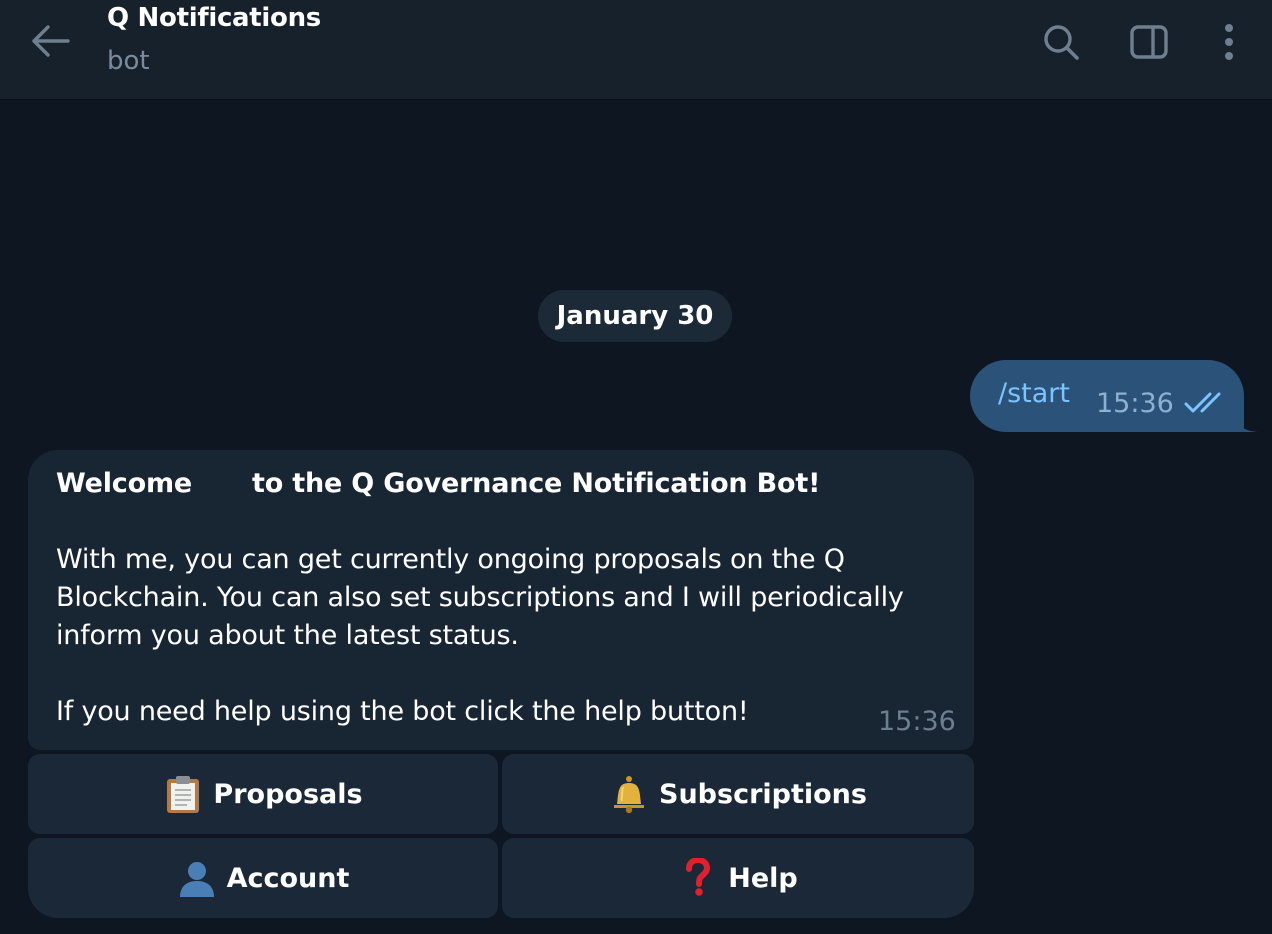 The height and width of the screenshot is (934, 1272). Describe the element at coordinates (635, 316) in the screenshot. I see `date-separator: January 30` at that location.